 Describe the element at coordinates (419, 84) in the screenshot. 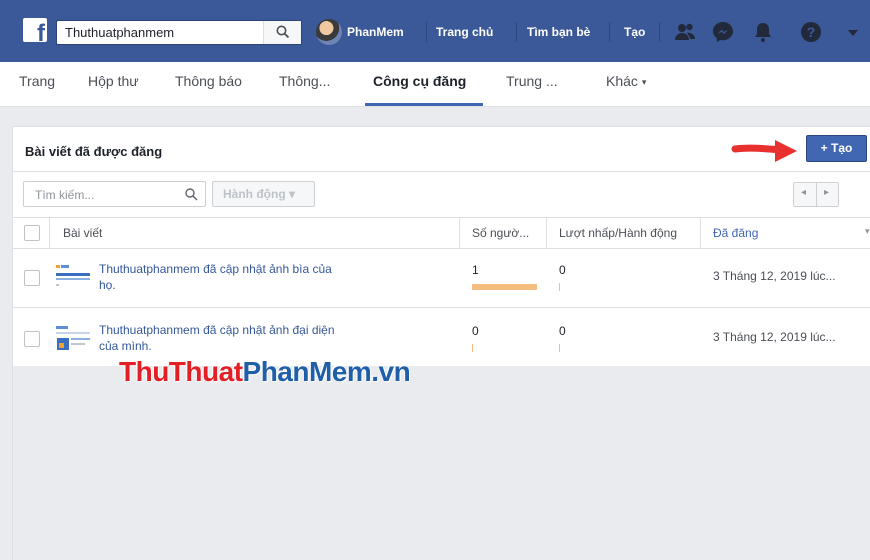

I see `tab-publishing-tools: Công cụ đăng` at that location.